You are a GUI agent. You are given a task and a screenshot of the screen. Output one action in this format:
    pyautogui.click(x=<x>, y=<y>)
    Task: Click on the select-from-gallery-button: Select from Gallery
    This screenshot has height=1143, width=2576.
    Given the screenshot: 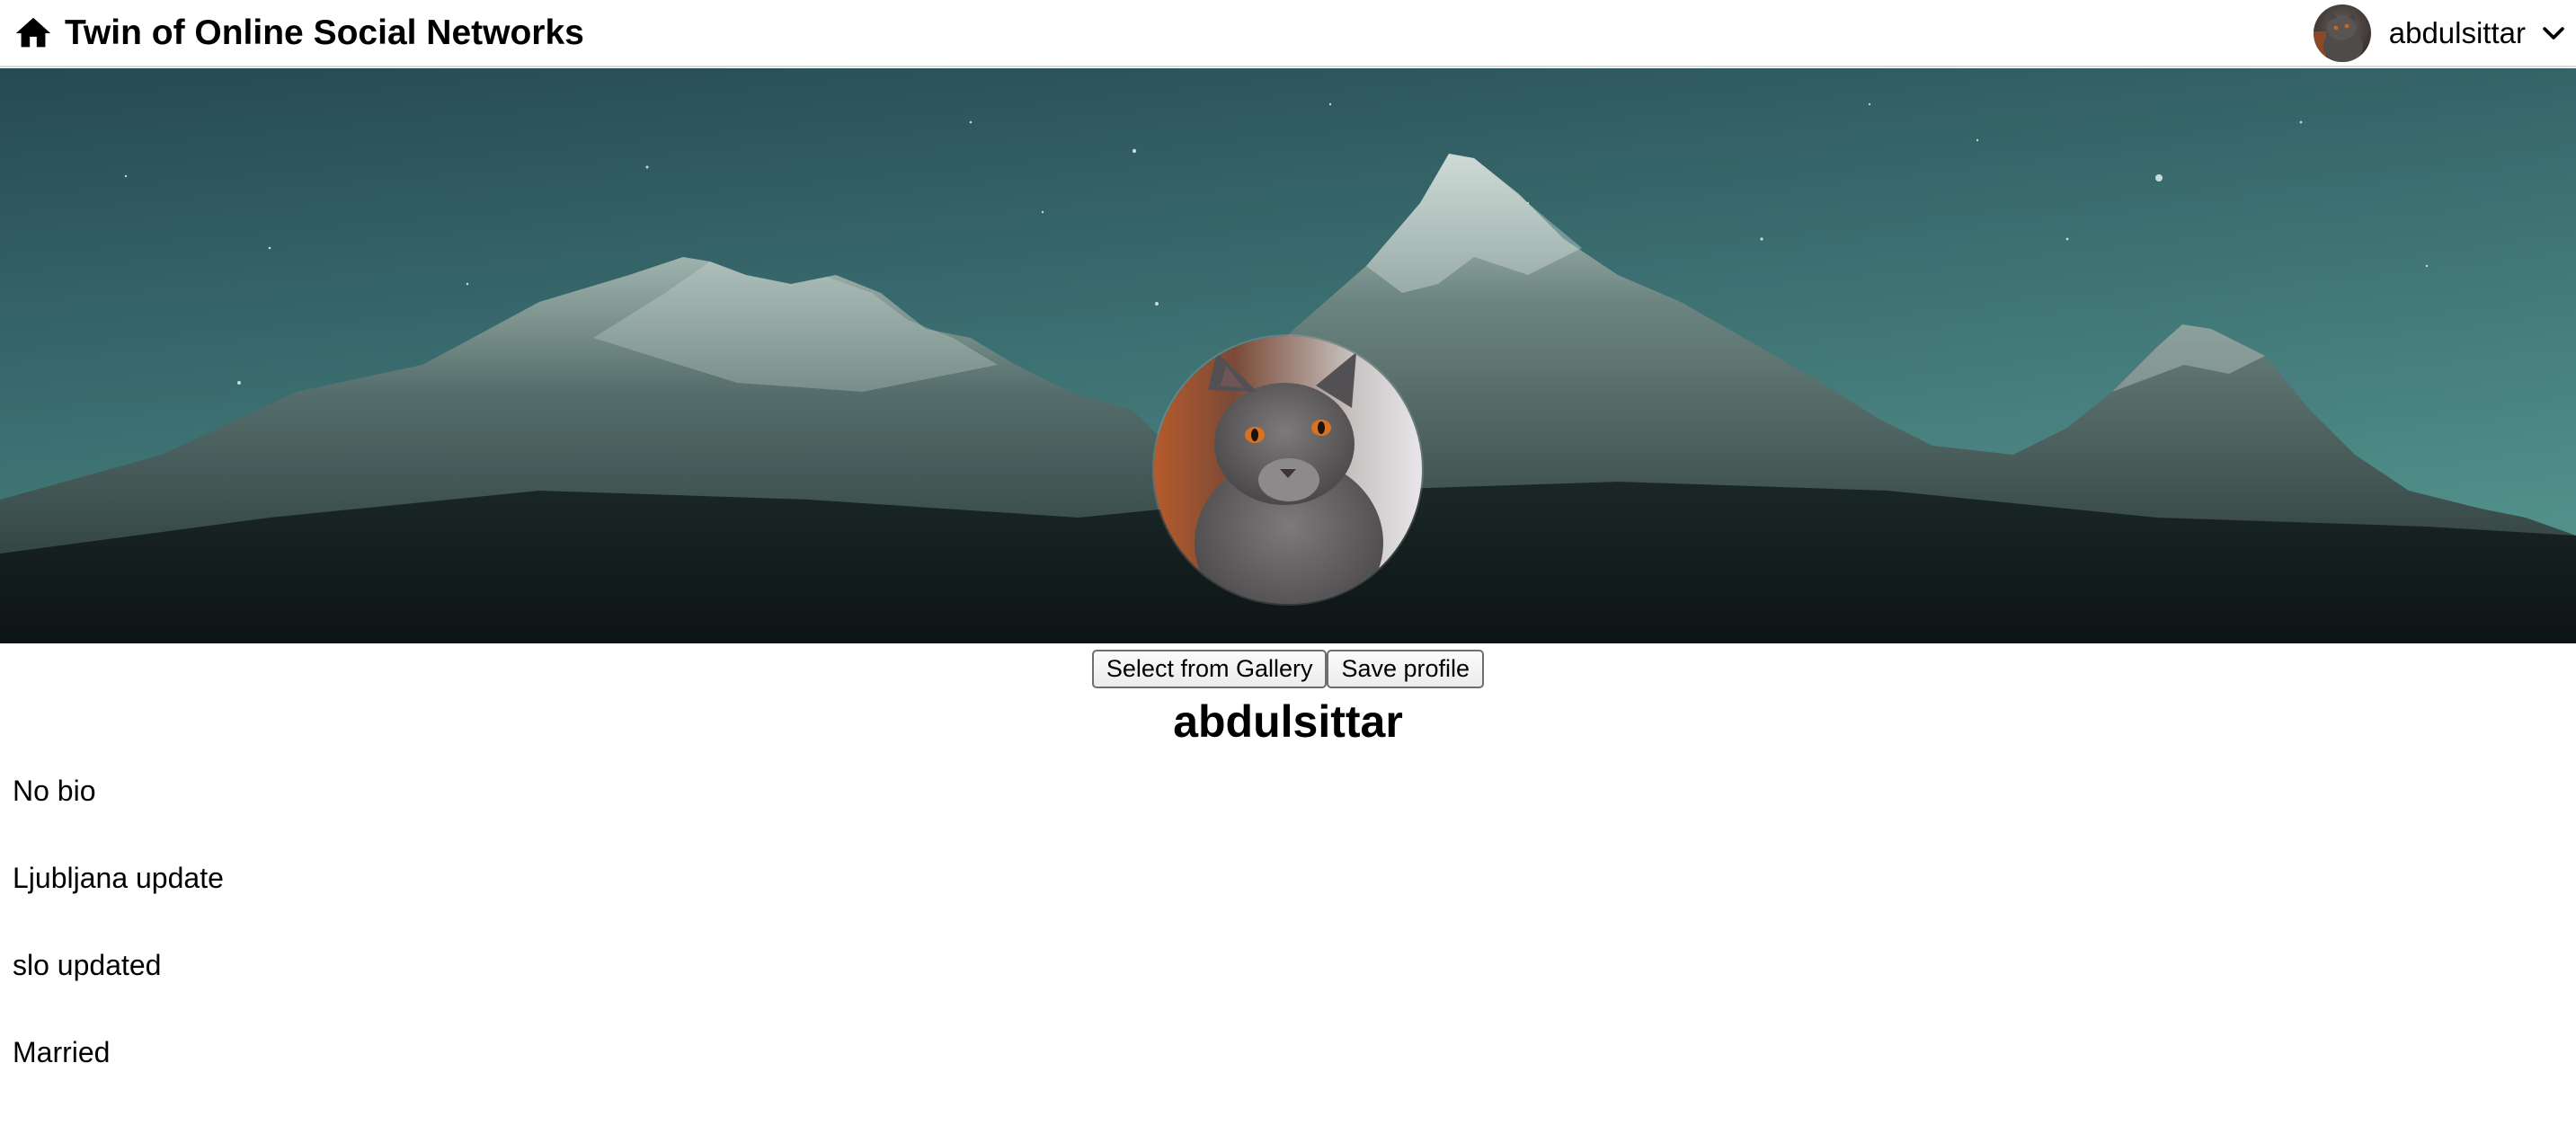 What is the action you would take?
    pyautogui.click(x=1209, y=669)
    